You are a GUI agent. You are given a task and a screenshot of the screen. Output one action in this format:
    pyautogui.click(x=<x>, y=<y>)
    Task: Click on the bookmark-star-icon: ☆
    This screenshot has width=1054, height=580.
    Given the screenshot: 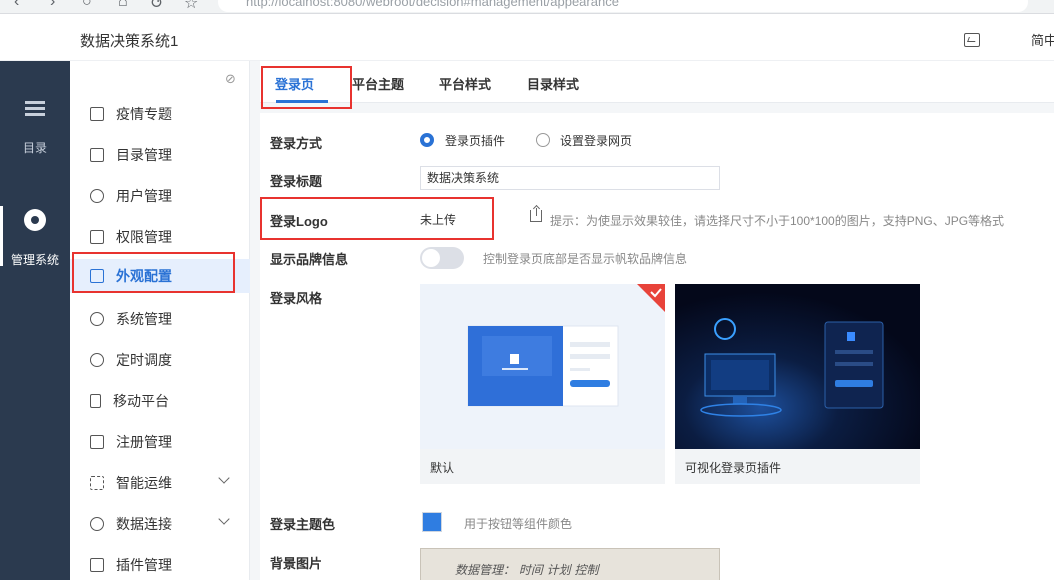 What is the action you would take?
    pyautogui.click(x=191, y=6)
    